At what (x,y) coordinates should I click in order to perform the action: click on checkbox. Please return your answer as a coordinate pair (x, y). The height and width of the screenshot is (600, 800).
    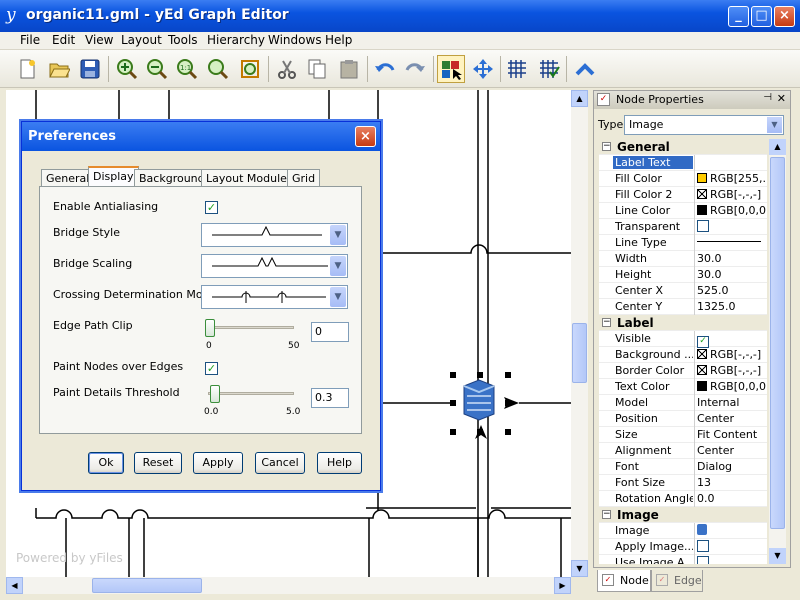
    Looking at the image, I should click on (703, 546).